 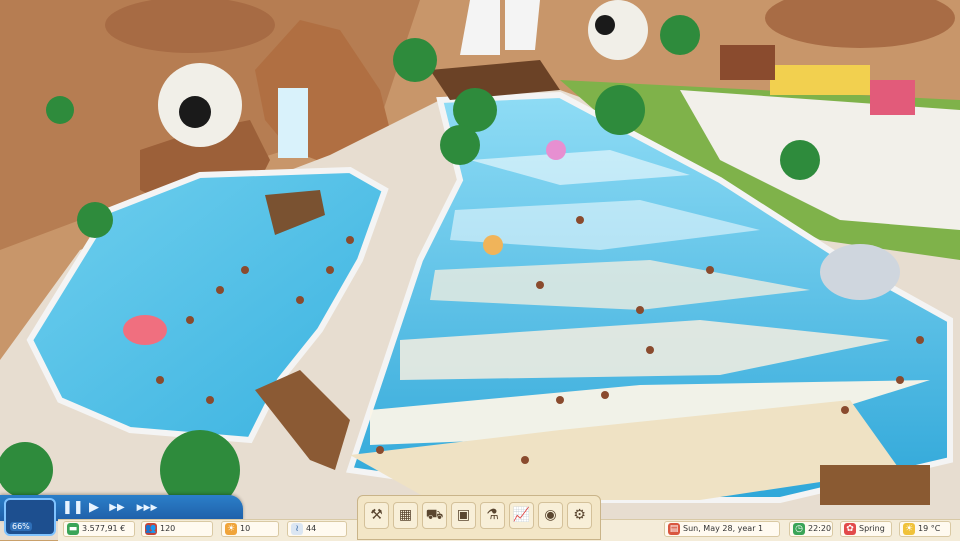 What do you see at coordinates (799, 529) in the screenshot?
I see `clock-icon: ◷` at bounding box center [799, 529].